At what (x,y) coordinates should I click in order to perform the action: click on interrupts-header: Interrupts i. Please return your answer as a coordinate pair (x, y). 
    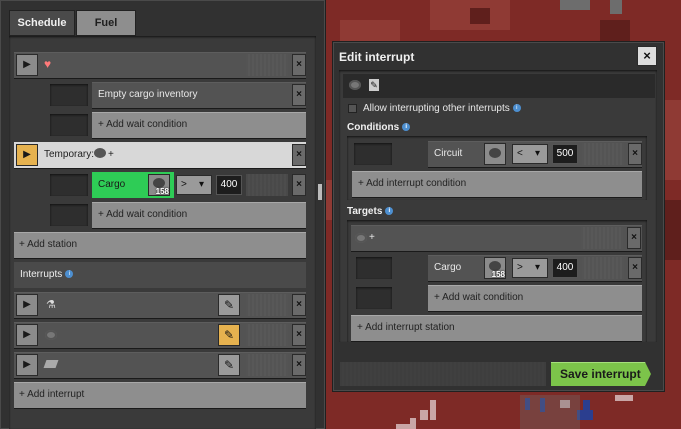
    Looking at the image, I should click on (160, 275).